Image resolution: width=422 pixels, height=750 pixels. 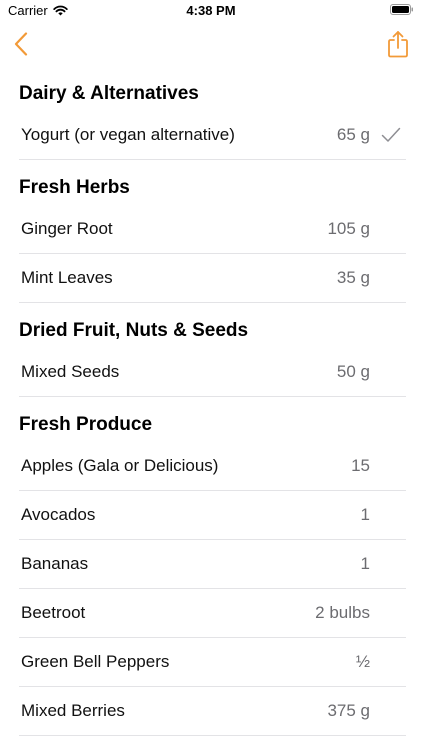 What do you see at coordinates (212, 278) in the screenshot?
I see `list-item: Mint Leaves 35 g` at bounding box center [212, 278].